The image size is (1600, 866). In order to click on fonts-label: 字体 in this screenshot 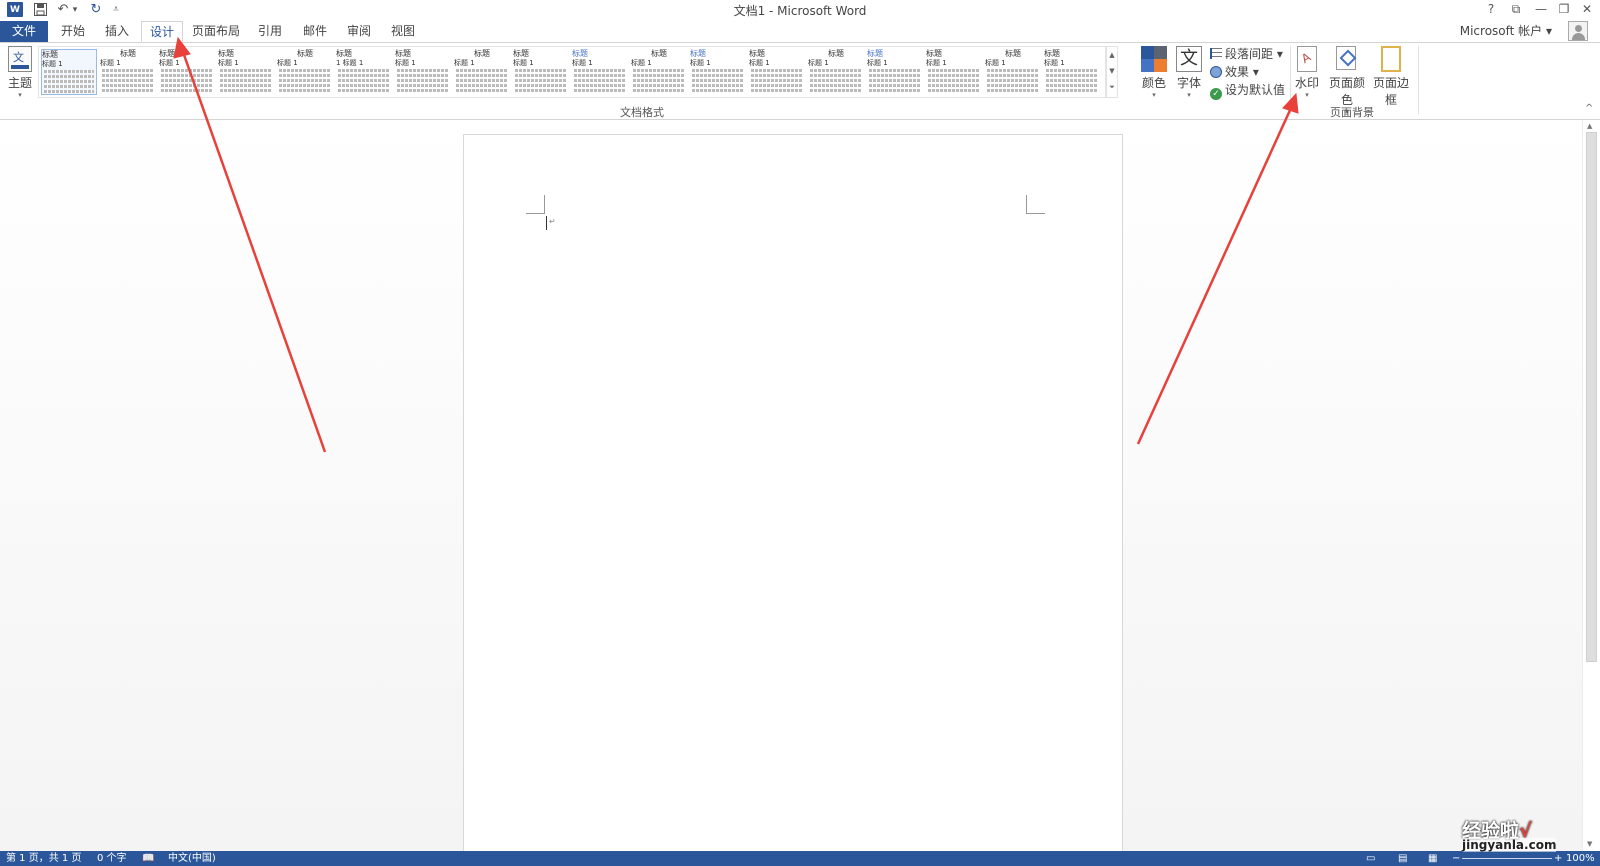, I will do `click(1188, 83)`.